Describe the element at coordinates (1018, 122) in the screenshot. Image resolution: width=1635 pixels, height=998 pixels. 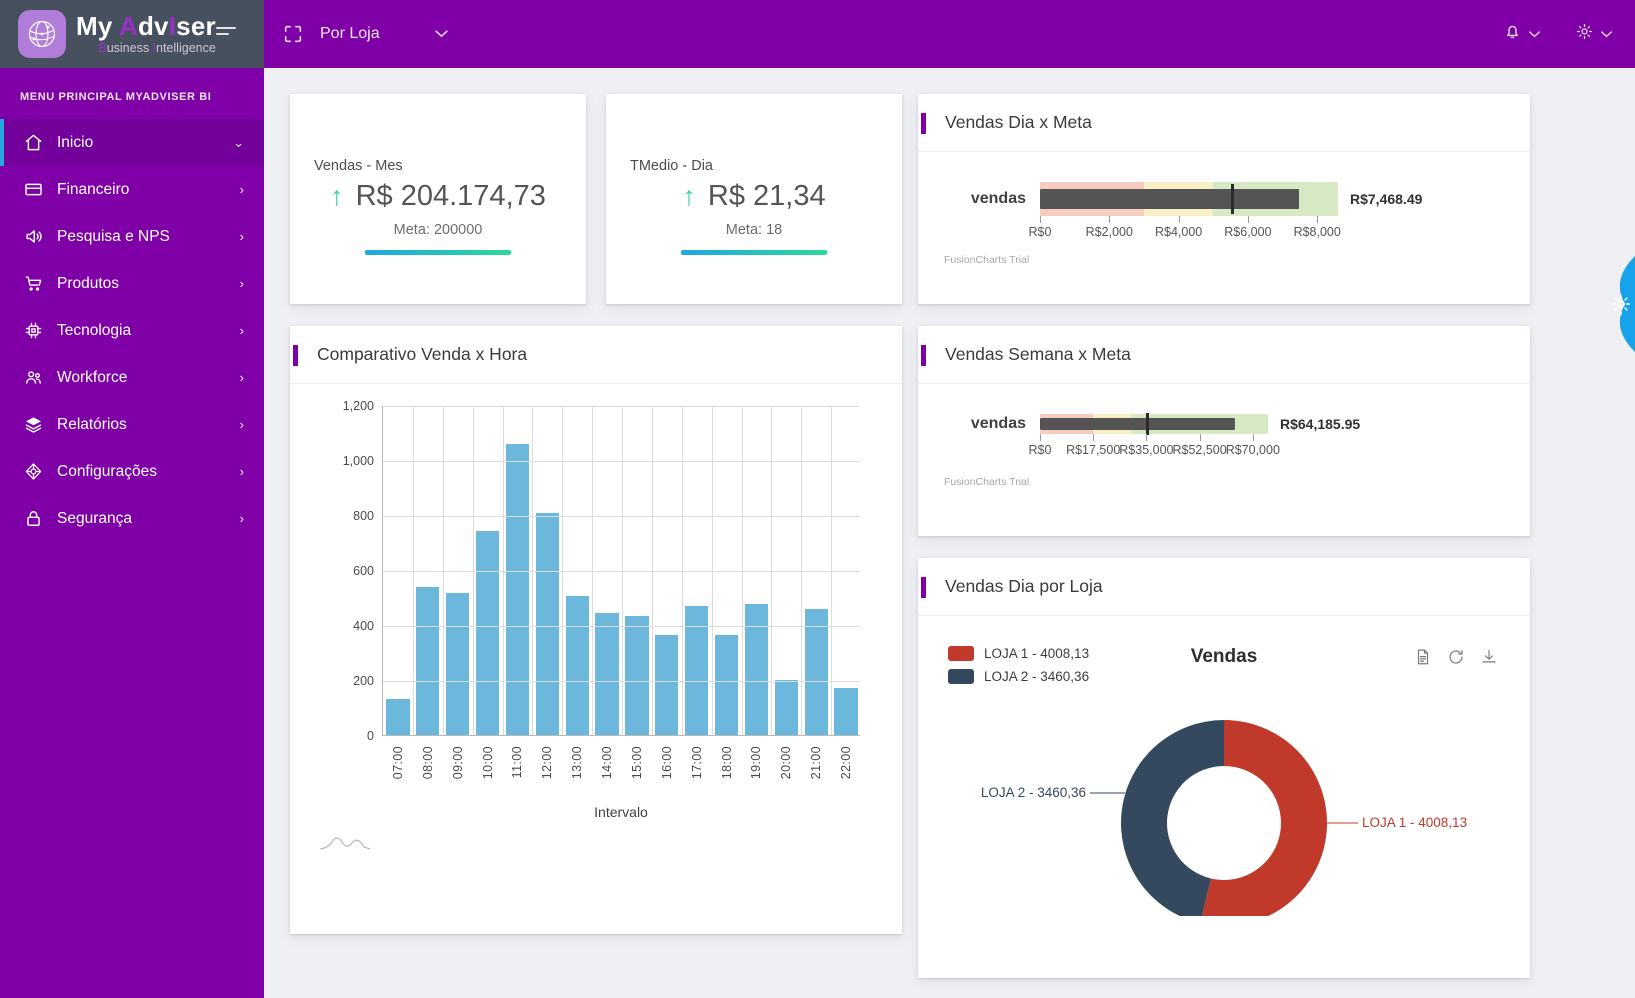
I see `card-title: Vendas Dia x Meta` at that location.